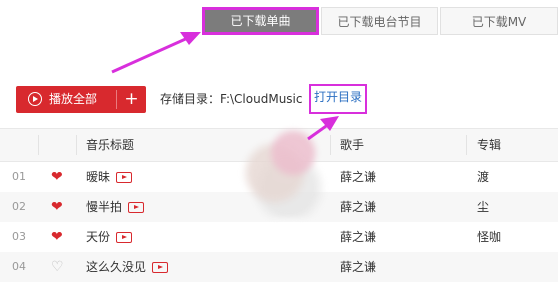  What do you see at coordinates (110, 145) in the screenshot?
I see `header-title: 音乐标题` at bounding box center [110, 145].